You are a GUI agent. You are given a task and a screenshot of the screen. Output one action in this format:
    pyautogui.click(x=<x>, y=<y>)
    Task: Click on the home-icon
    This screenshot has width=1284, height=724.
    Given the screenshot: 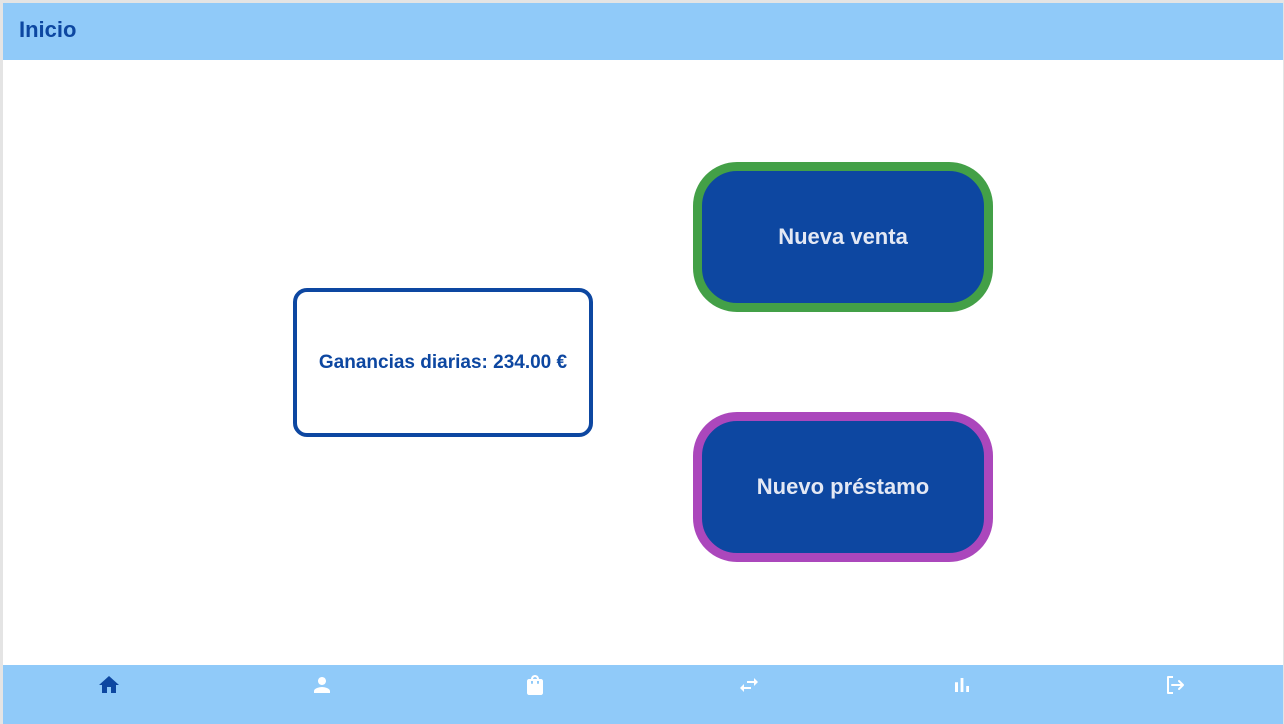 What is the action you would take?
    pyautogui.click(x=109, y=684)
    